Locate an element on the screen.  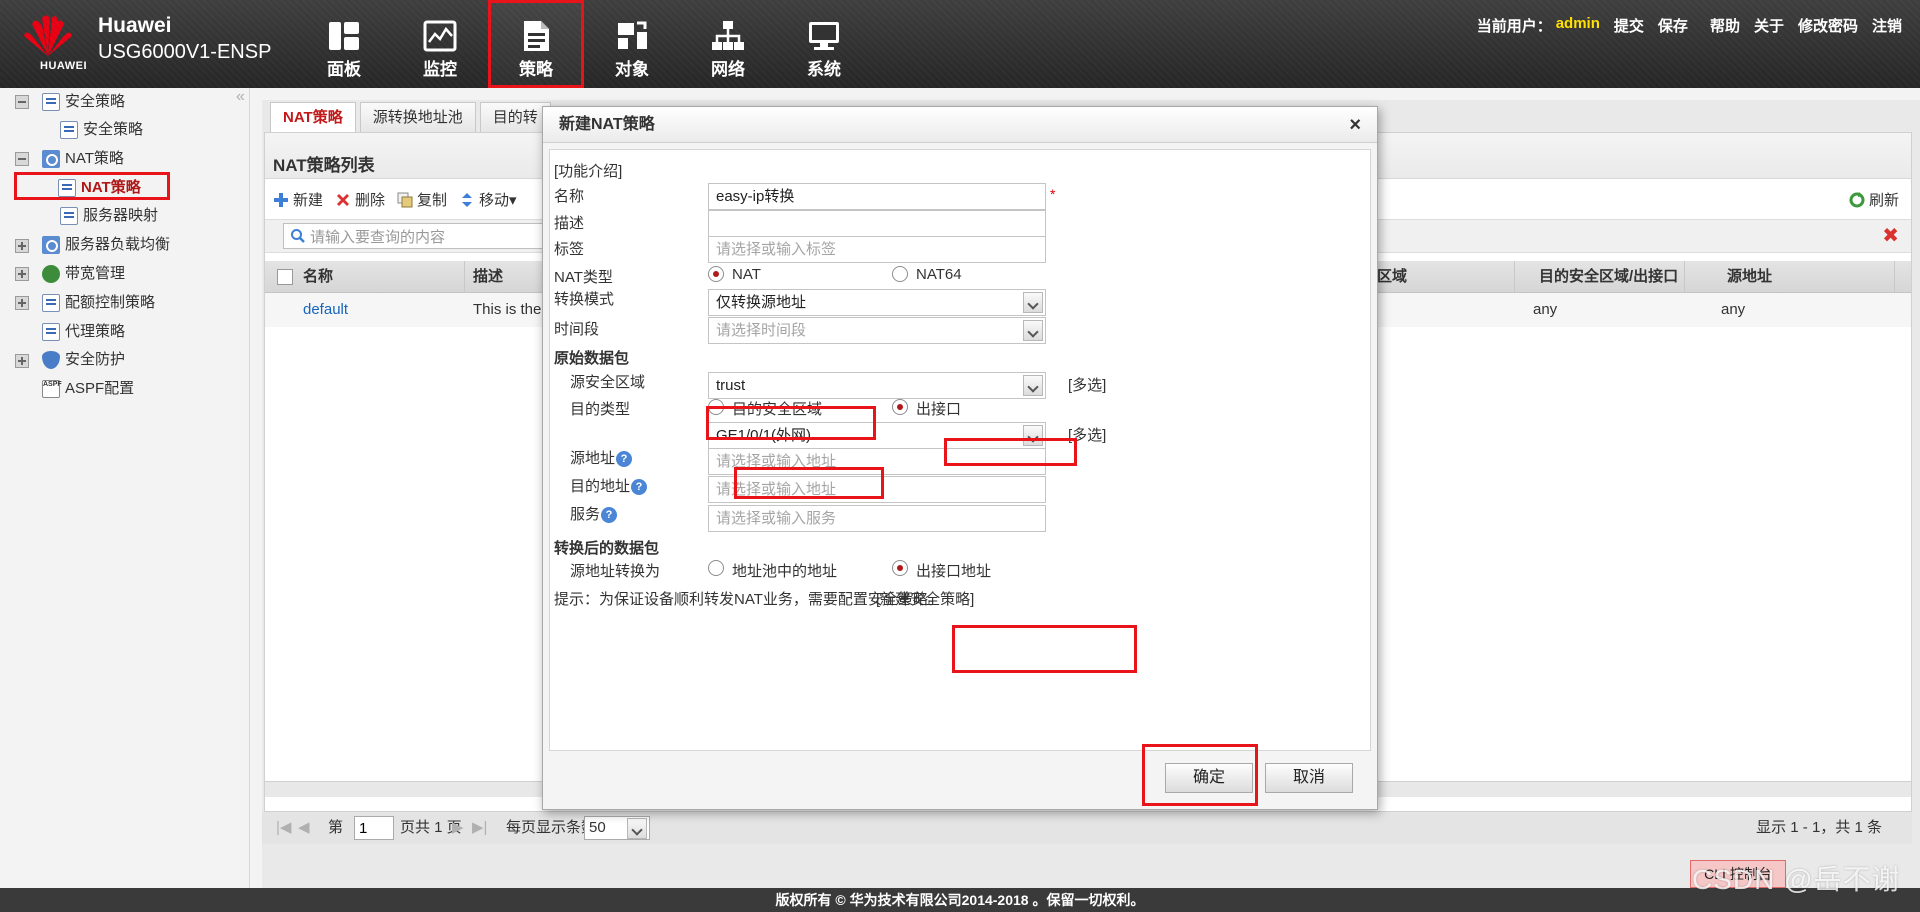
add-button: 新建 is located at coordinates (298, 199).